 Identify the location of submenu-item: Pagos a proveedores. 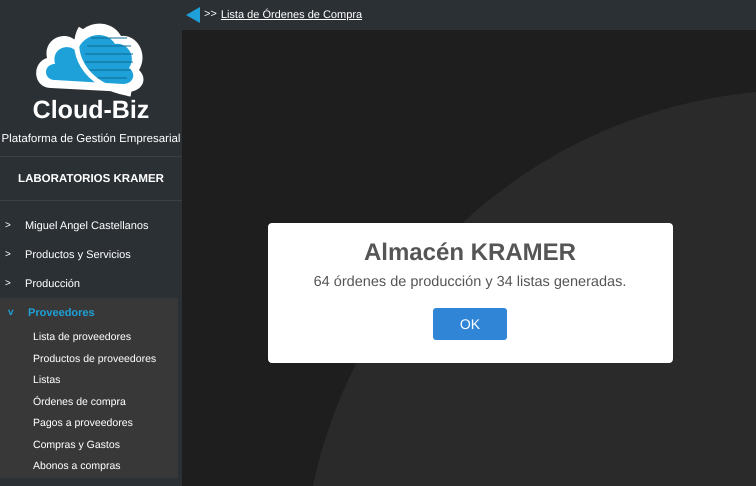
(89, 423).